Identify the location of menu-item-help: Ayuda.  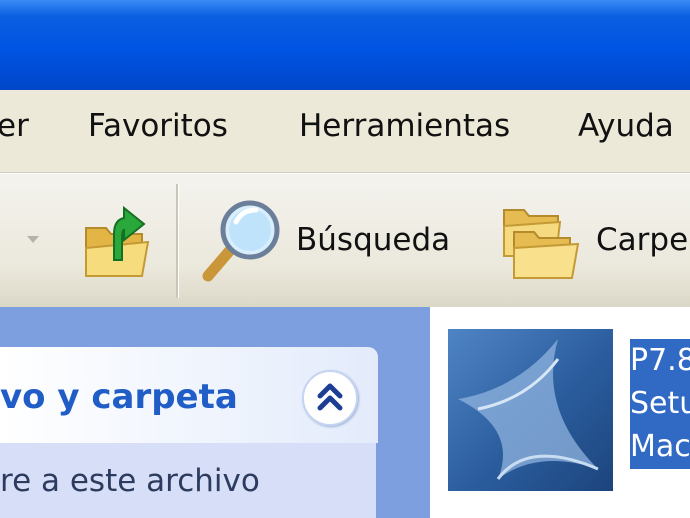
(626, 126).